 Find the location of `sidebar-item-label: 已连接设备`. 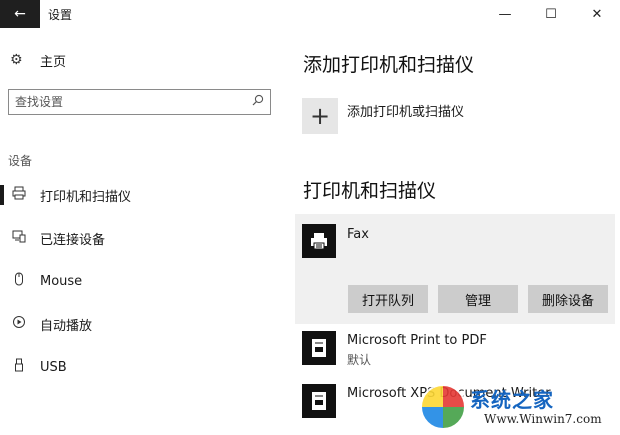

sidebar-item-label: 已连接设备 is located at coordinates (73, 240).